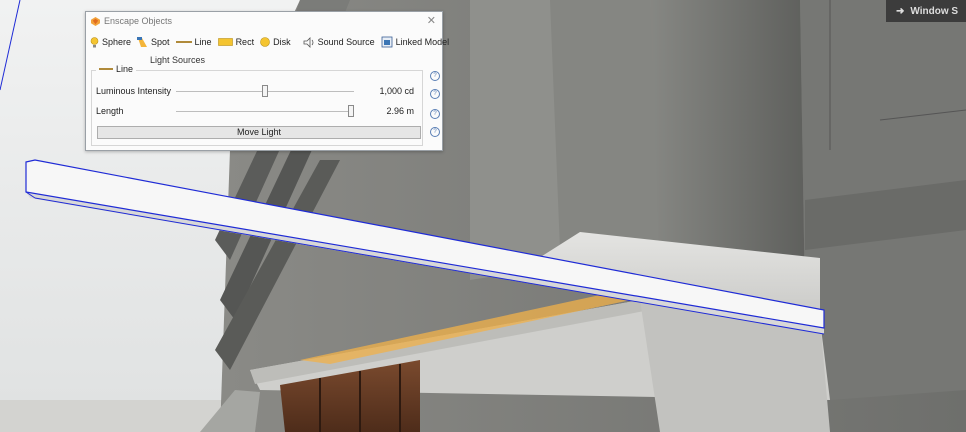  Describe the element at coordinates (396, 91) in the screenshot. I see `luminous-intensity-value: 1,000 cd` at that location.